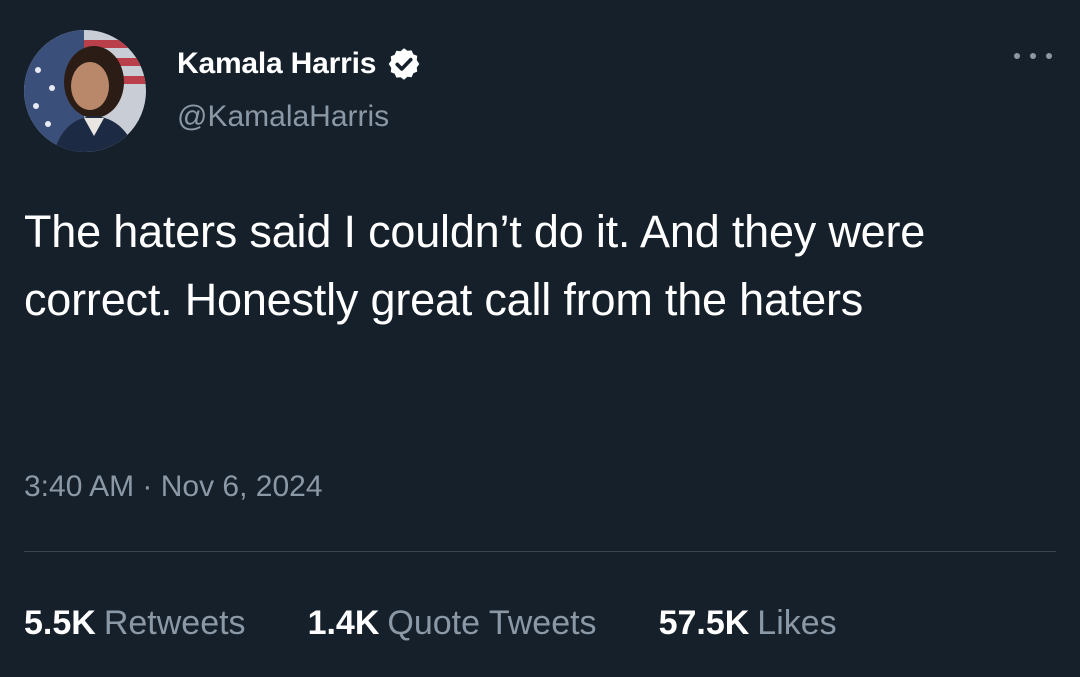 The height and width of the screenshot is (677, 1080). I want to click on avatar, so click(85, 91).